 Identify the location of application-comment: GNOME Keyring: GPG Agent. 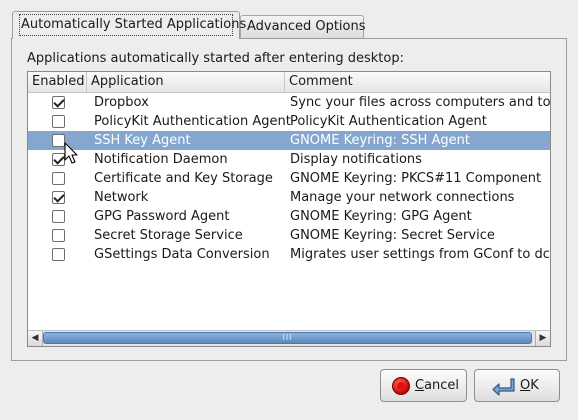
(381, 216).